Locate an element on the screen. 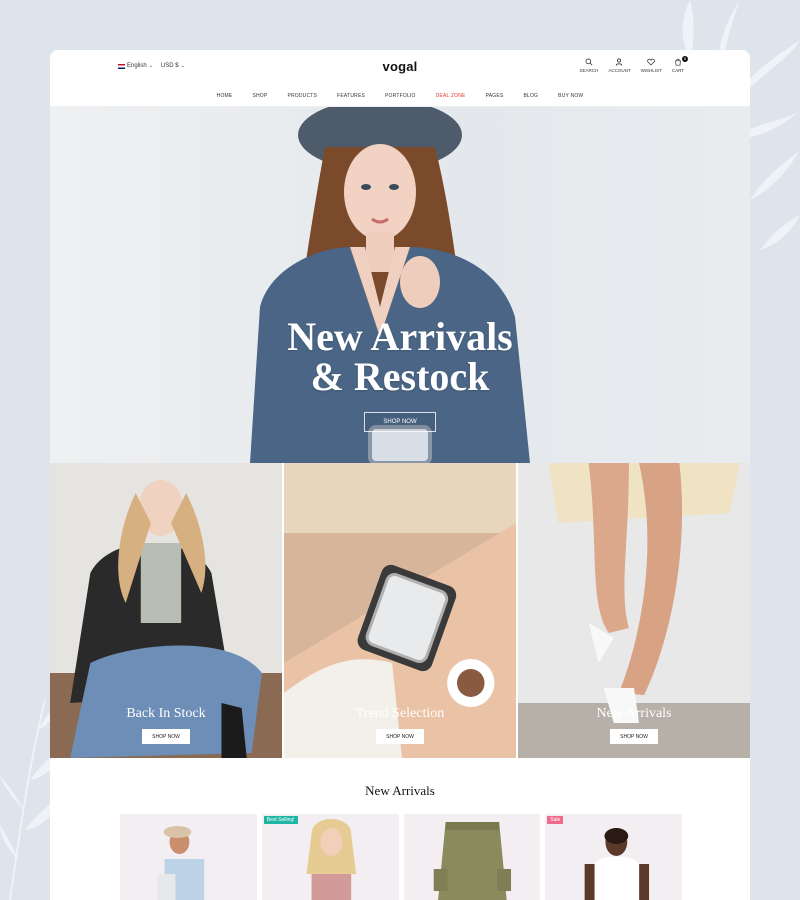  wishlist-button: WISHLIST is located at coordinates (651, 65).